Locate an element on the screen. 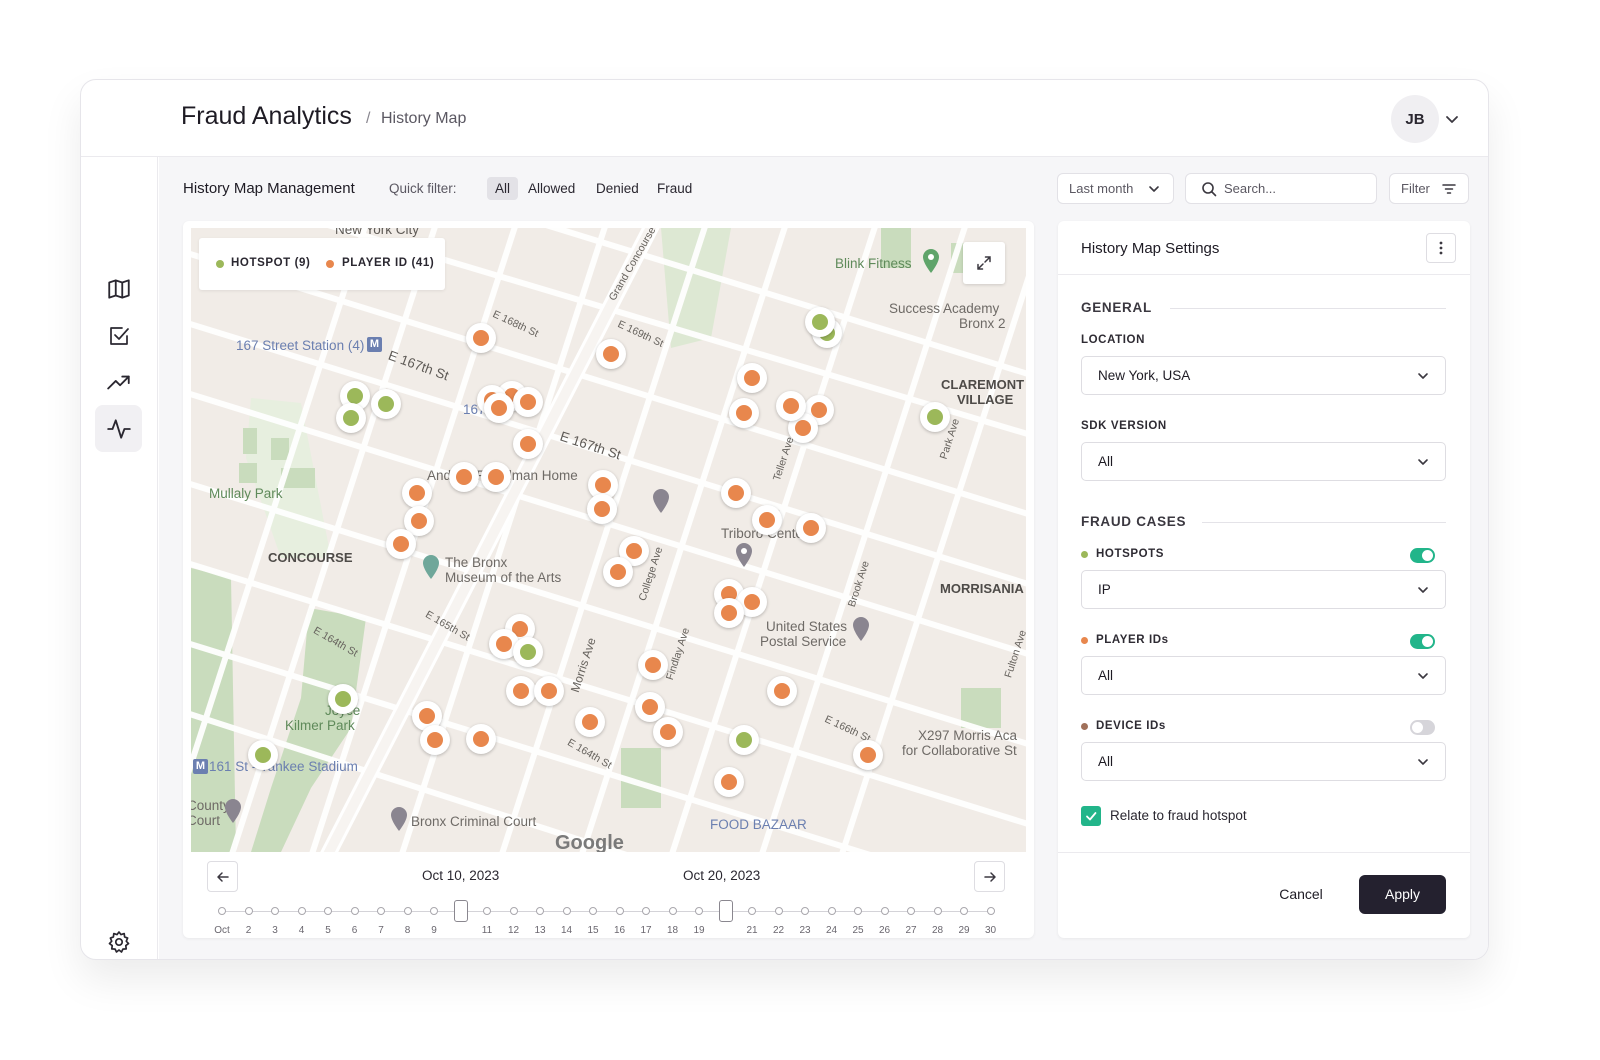 The width and height of the screenshot is (1600, 1060). sidebar-item-tasks is located at coordinates (118, 335).